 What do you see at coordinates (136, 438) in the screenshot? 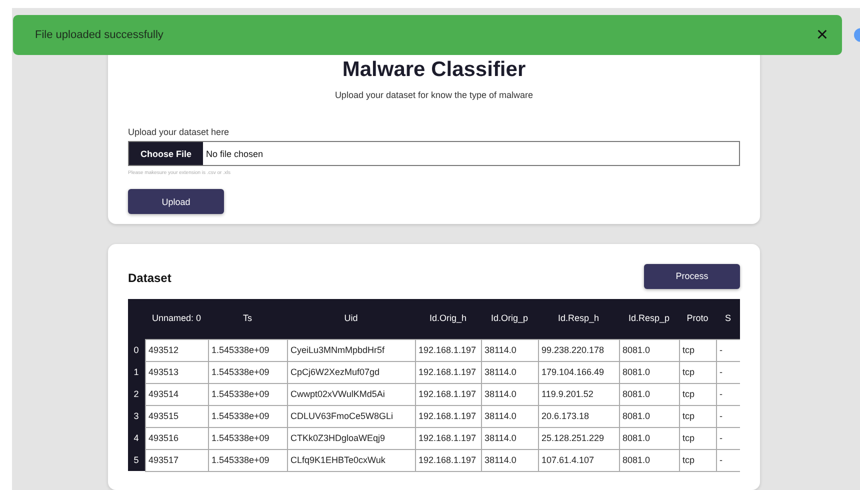
I see `row-index: 4` at bounding box center [136, 438].